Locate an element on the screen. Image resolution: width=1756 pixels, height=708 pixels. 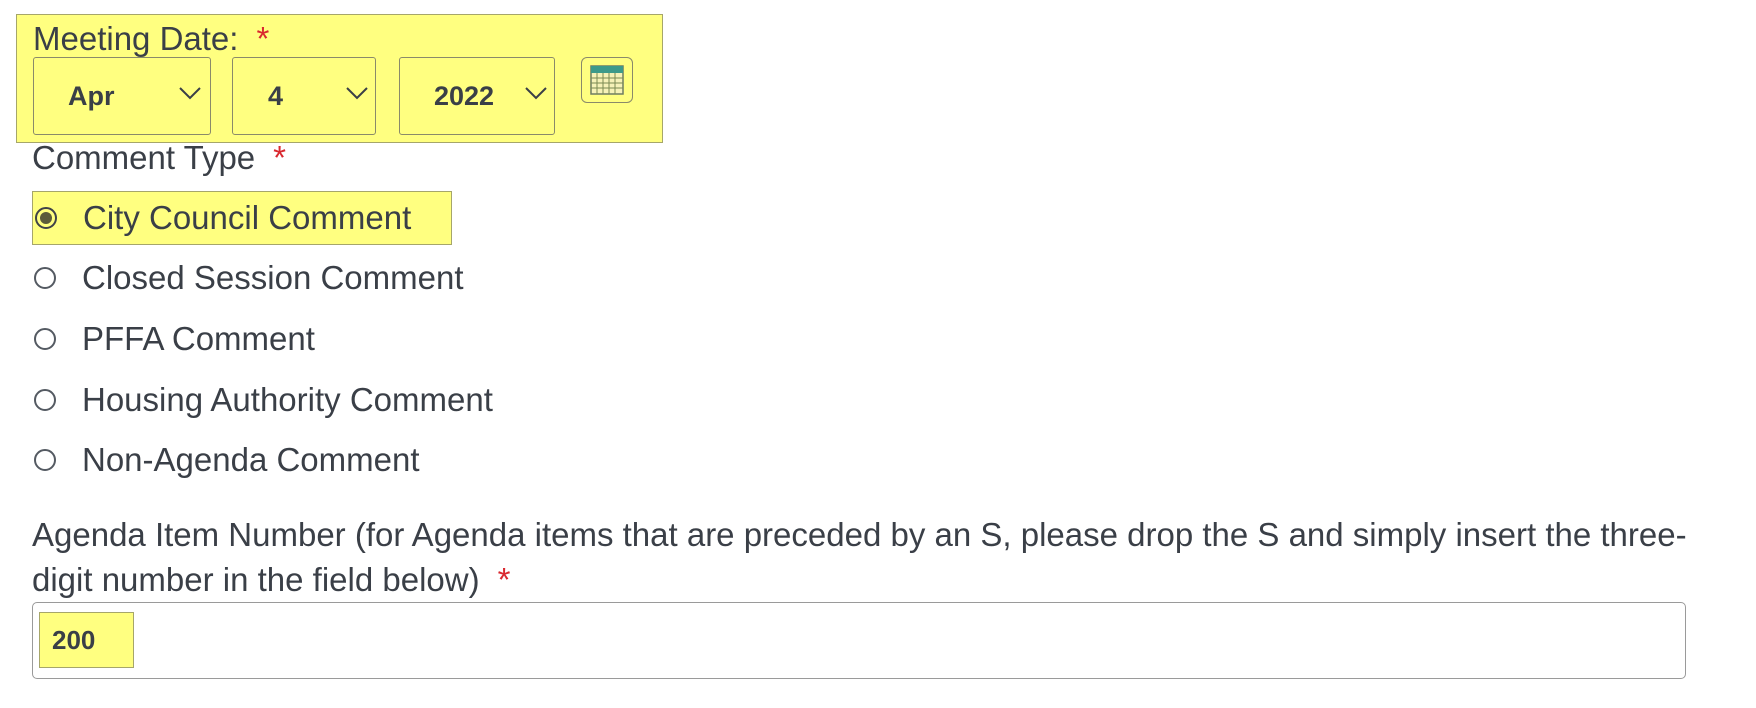
radio-city-council-comment: City Council Comment is located at coordinates (242, 218).